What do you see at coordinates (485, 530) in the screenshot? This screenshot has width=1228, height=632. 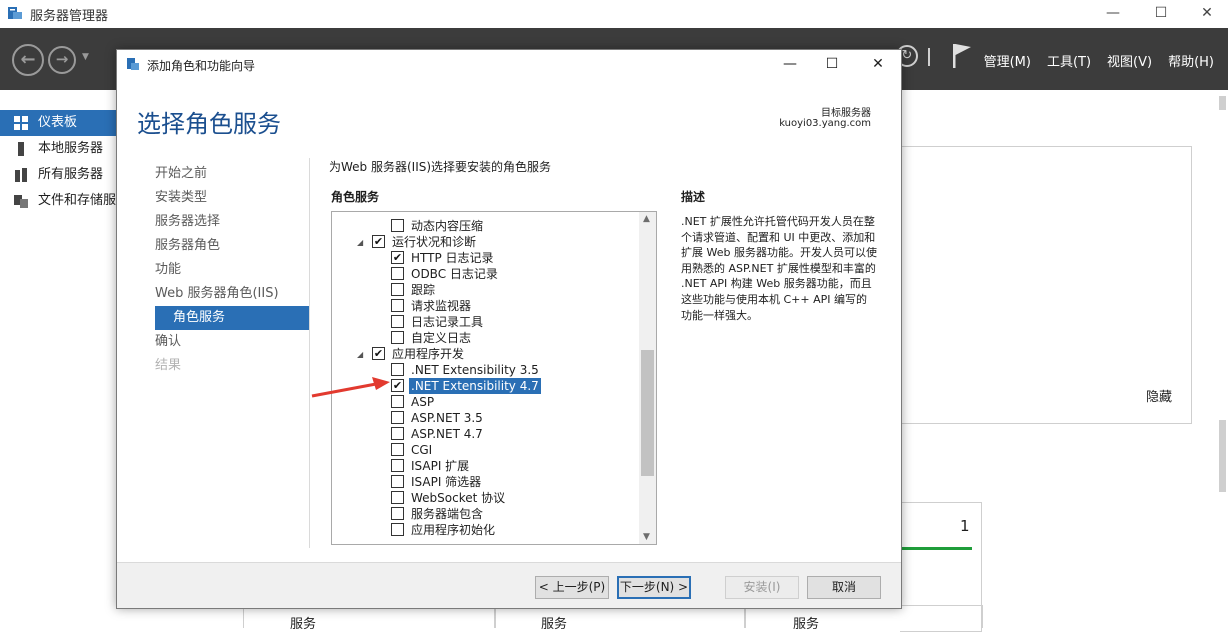 I see `tree-item: 应用程序初始化` at bounding box center [485, 530].